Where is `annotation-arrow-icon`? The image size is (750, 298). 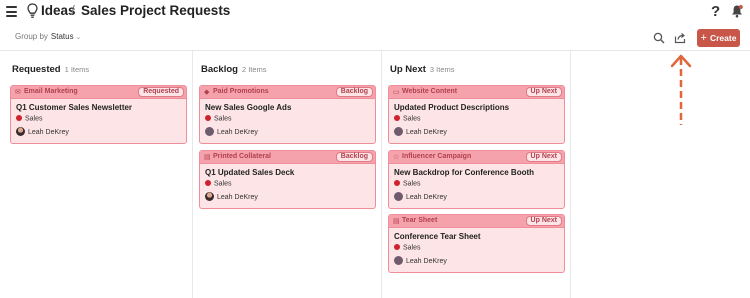 annotation-arrow-icon is located at coordinates (681, 89).